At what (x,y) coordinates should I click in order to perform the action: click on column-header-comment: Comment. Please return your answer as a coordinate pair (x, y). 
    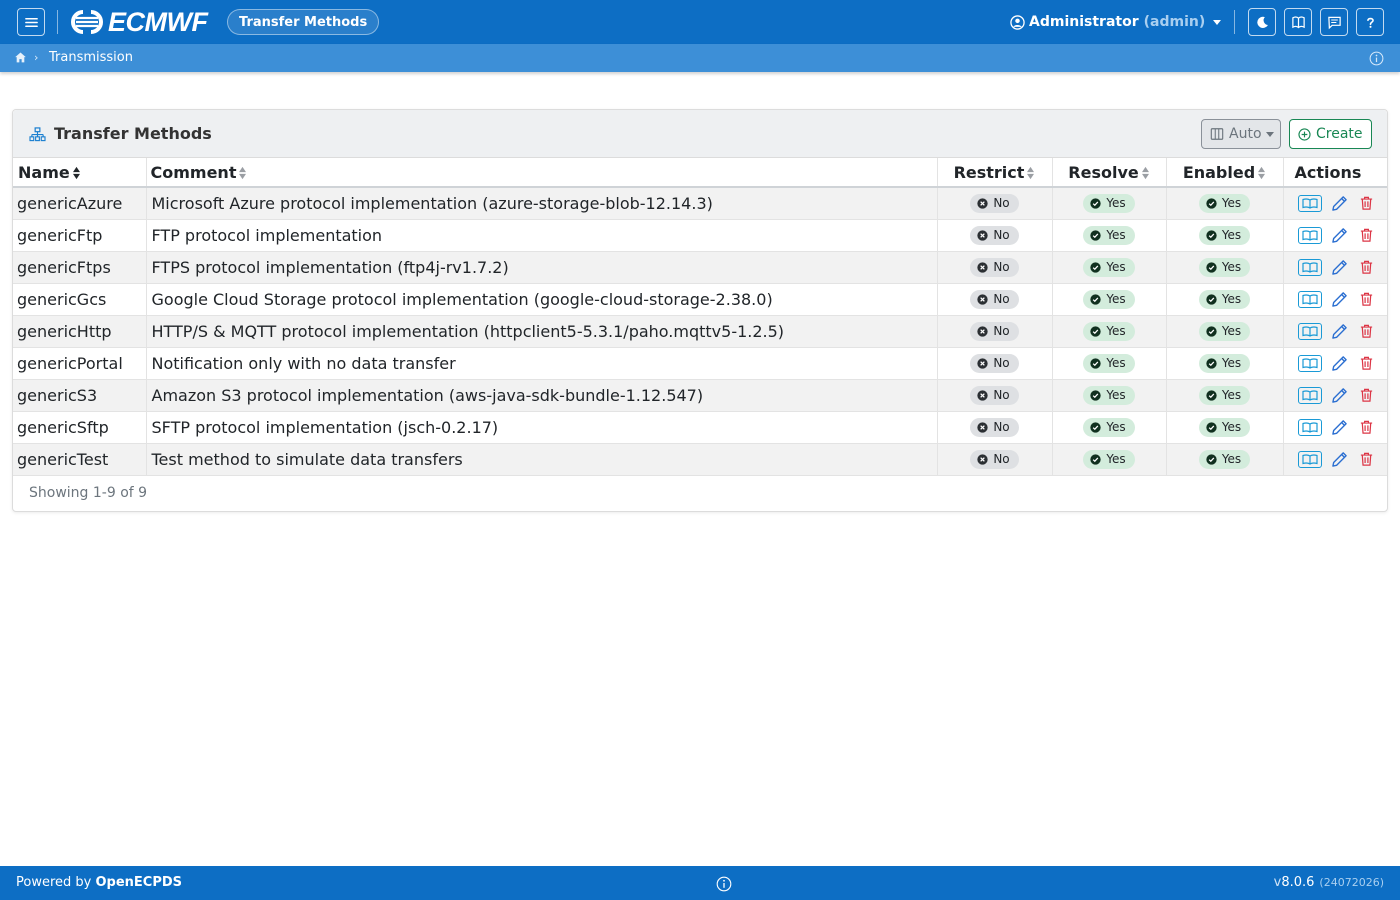
    Looking at the image, I should click on (541, 173).